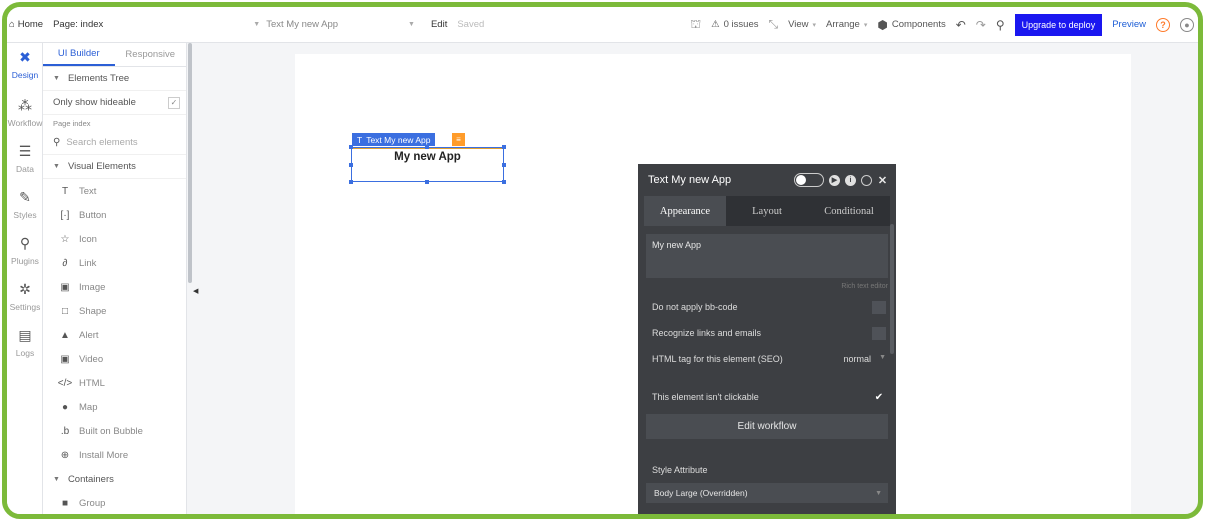 Image resolution: width=1205 pixels, height=521 pixels. Describe the element at coordinates (65, 503) in the screenshot. I see `group-icon: ■` at that location.